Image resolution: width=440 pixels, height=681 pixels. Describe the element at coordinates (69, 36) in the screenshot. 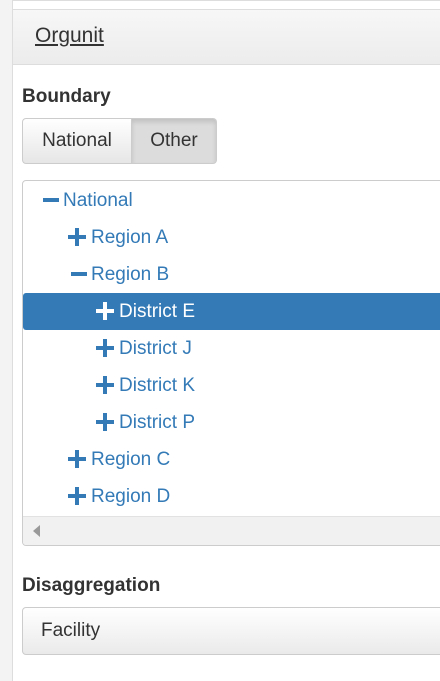

I see `panel-title-link: Orgunit` at that location.